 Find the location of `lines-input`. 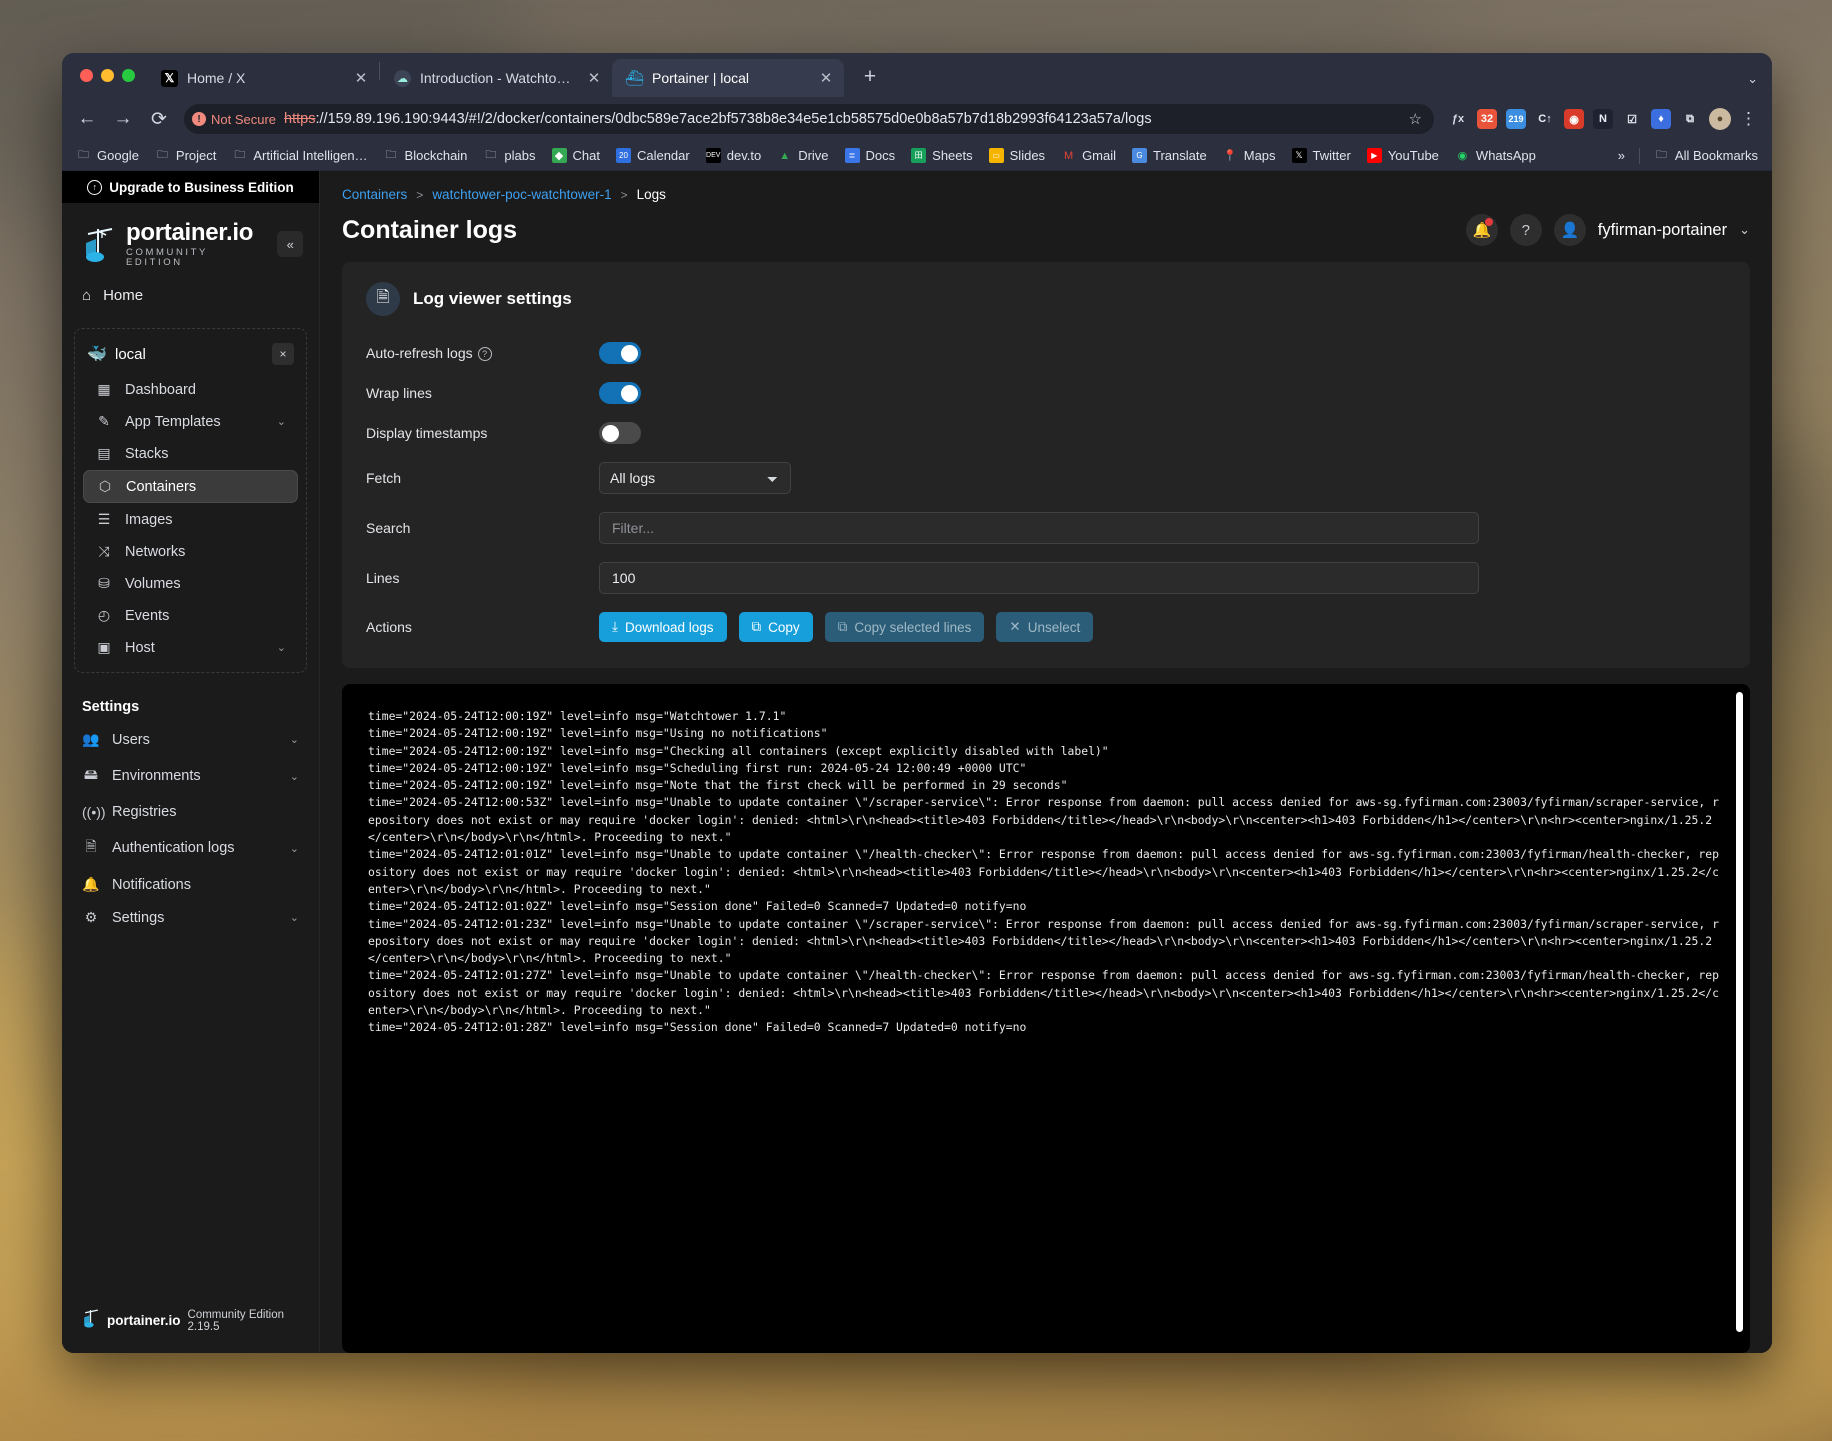

lines-input is located at coordinates (1039, 578).